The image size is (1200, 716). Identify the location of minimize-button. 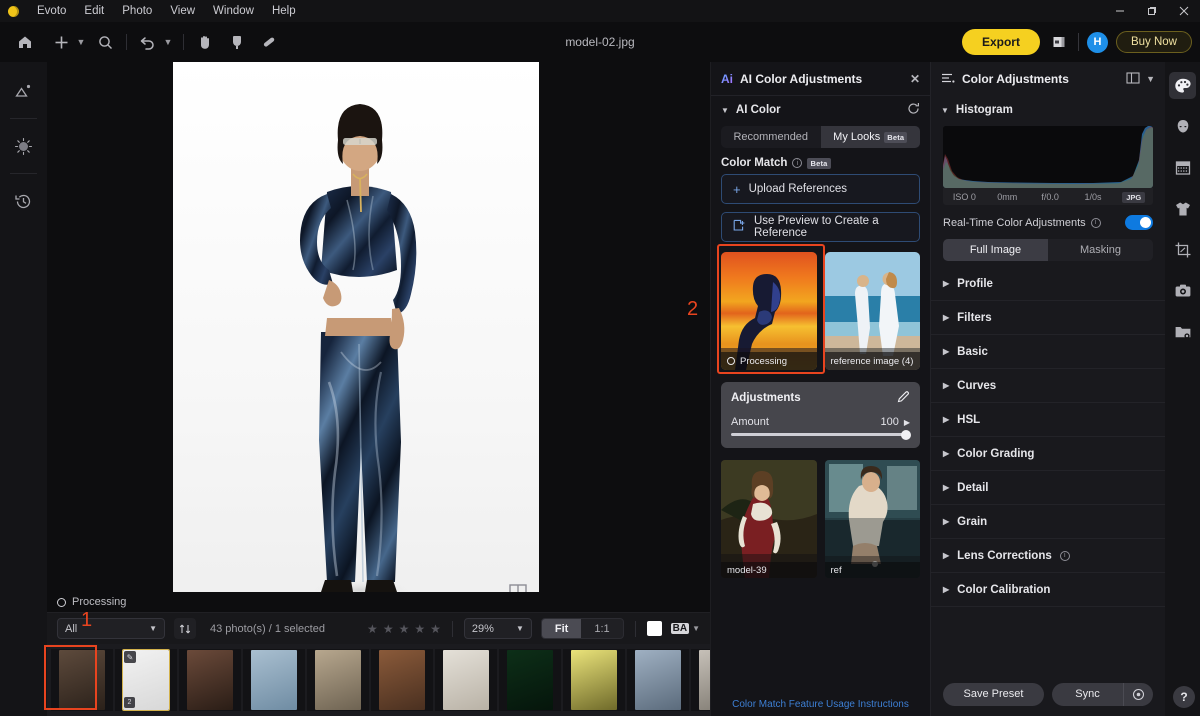
(1120, 11).